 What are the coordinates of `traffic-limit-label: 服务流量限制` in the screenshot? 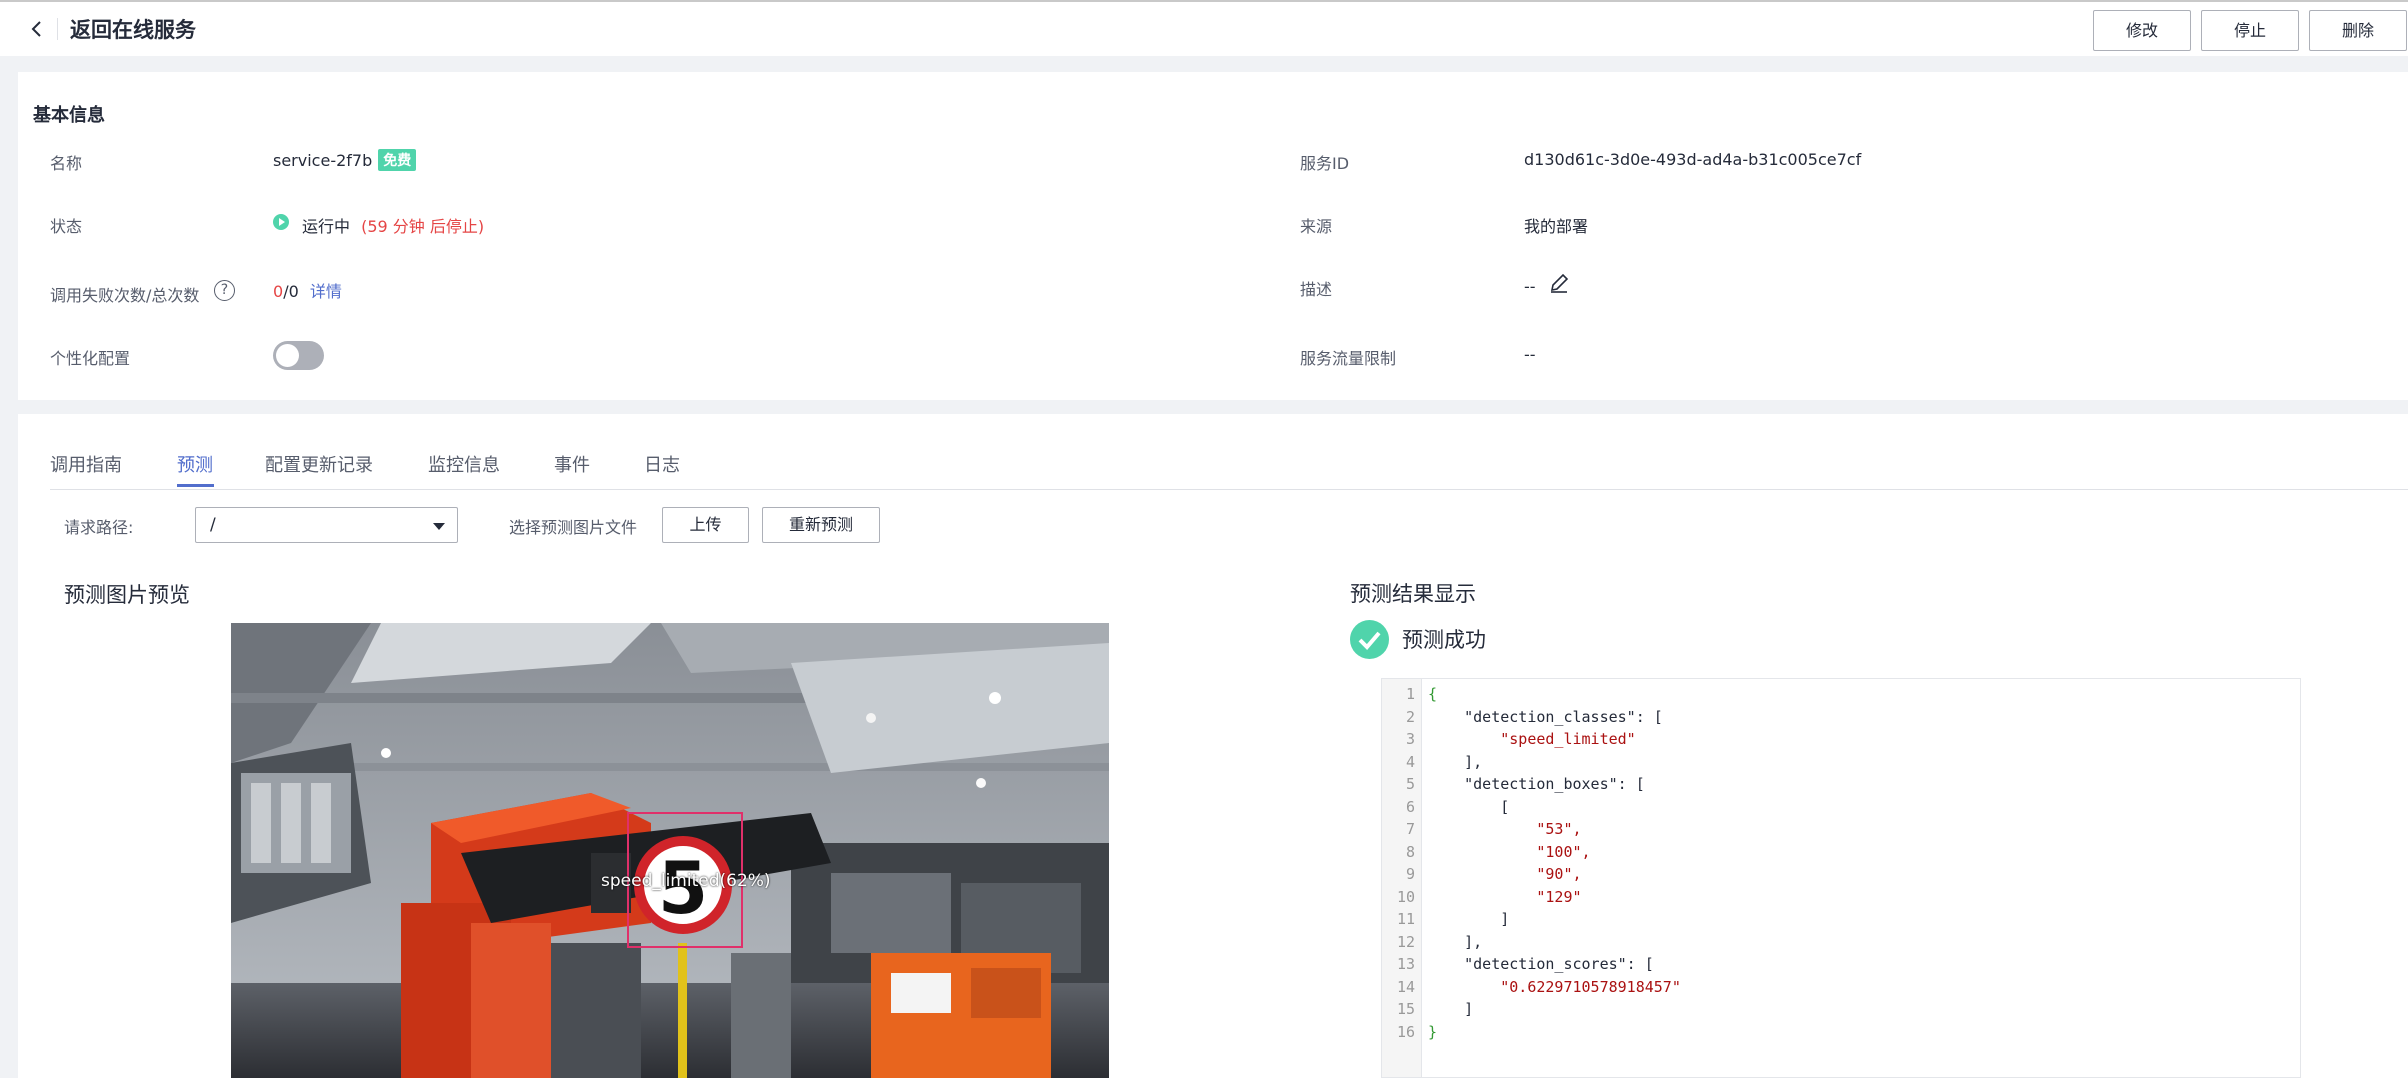 It's located at (1348, 358).